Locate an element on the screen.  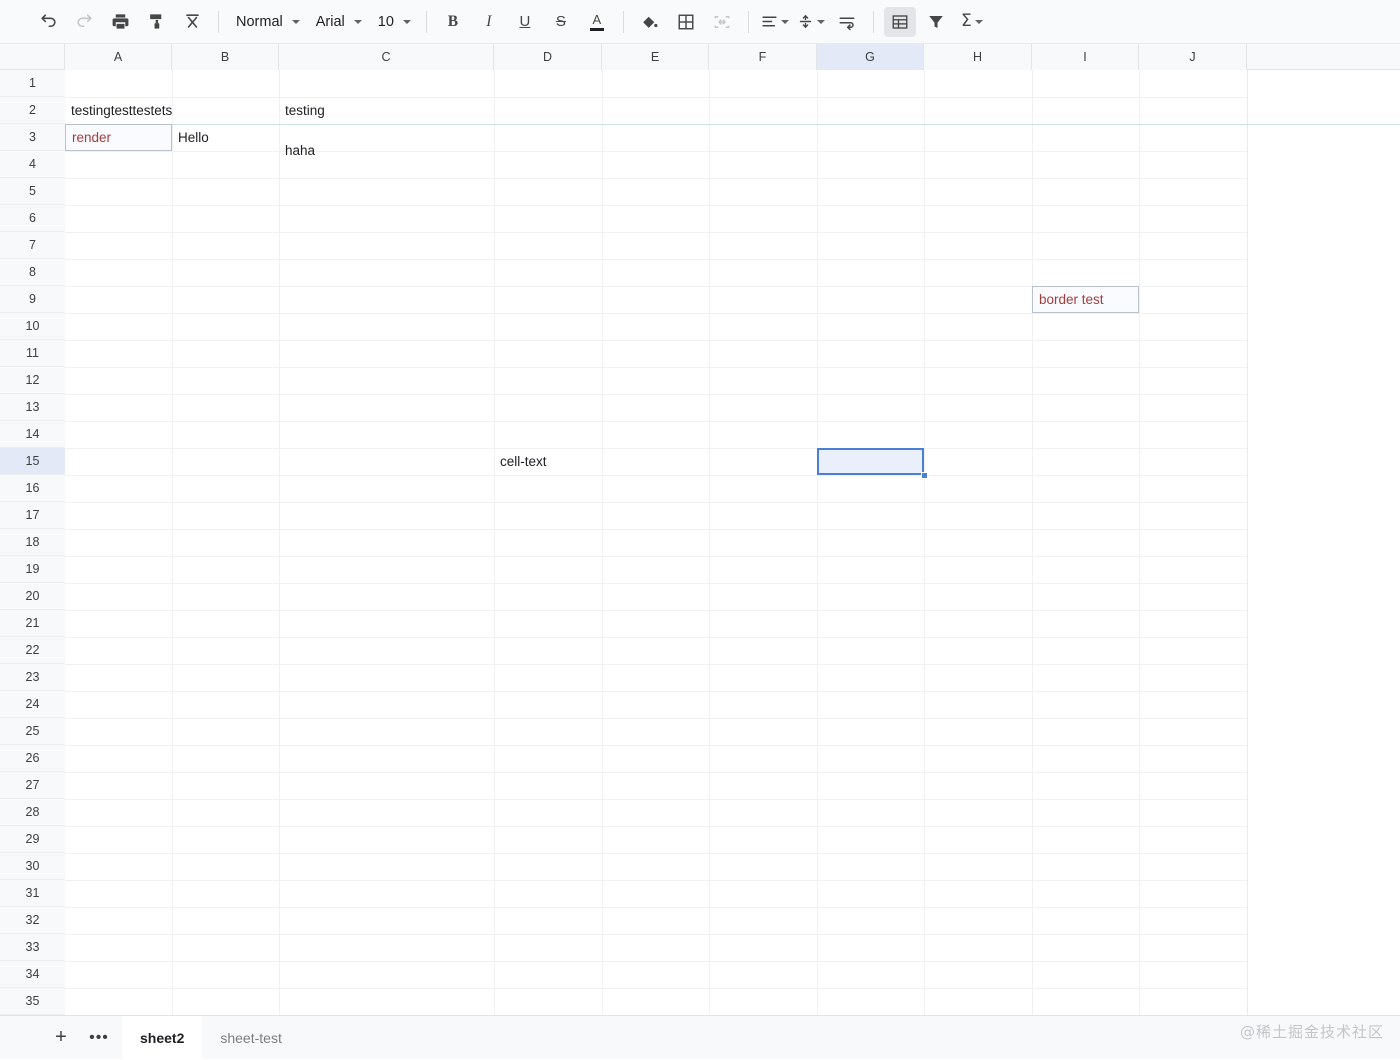
clear-formatting-icon is located at coordinates (192, 22).